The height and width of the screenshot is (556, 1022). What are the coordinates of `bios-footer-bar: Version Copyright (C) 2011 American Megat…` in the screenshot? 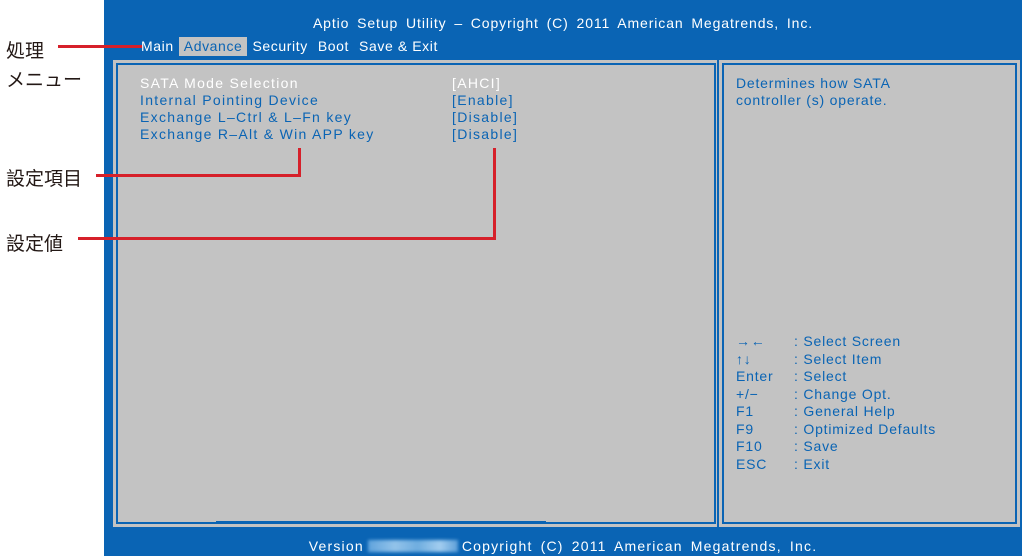 It's located at (563, 547).